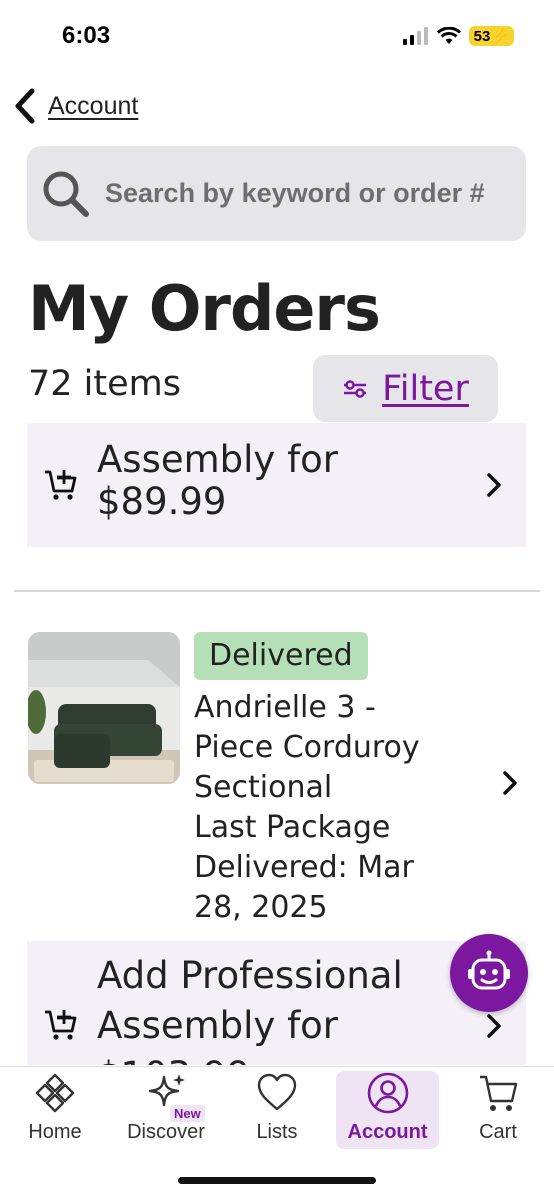  Describe the element at coordinates (204, 308) in the screenshot. I see `page-title: My Orders` at that location.